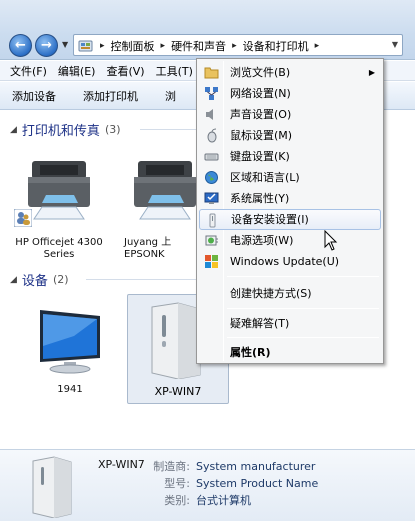 This screenshot has height=521, width=415. I want to click on detail-category: 类别: 台式计算机, so click(199, 500).